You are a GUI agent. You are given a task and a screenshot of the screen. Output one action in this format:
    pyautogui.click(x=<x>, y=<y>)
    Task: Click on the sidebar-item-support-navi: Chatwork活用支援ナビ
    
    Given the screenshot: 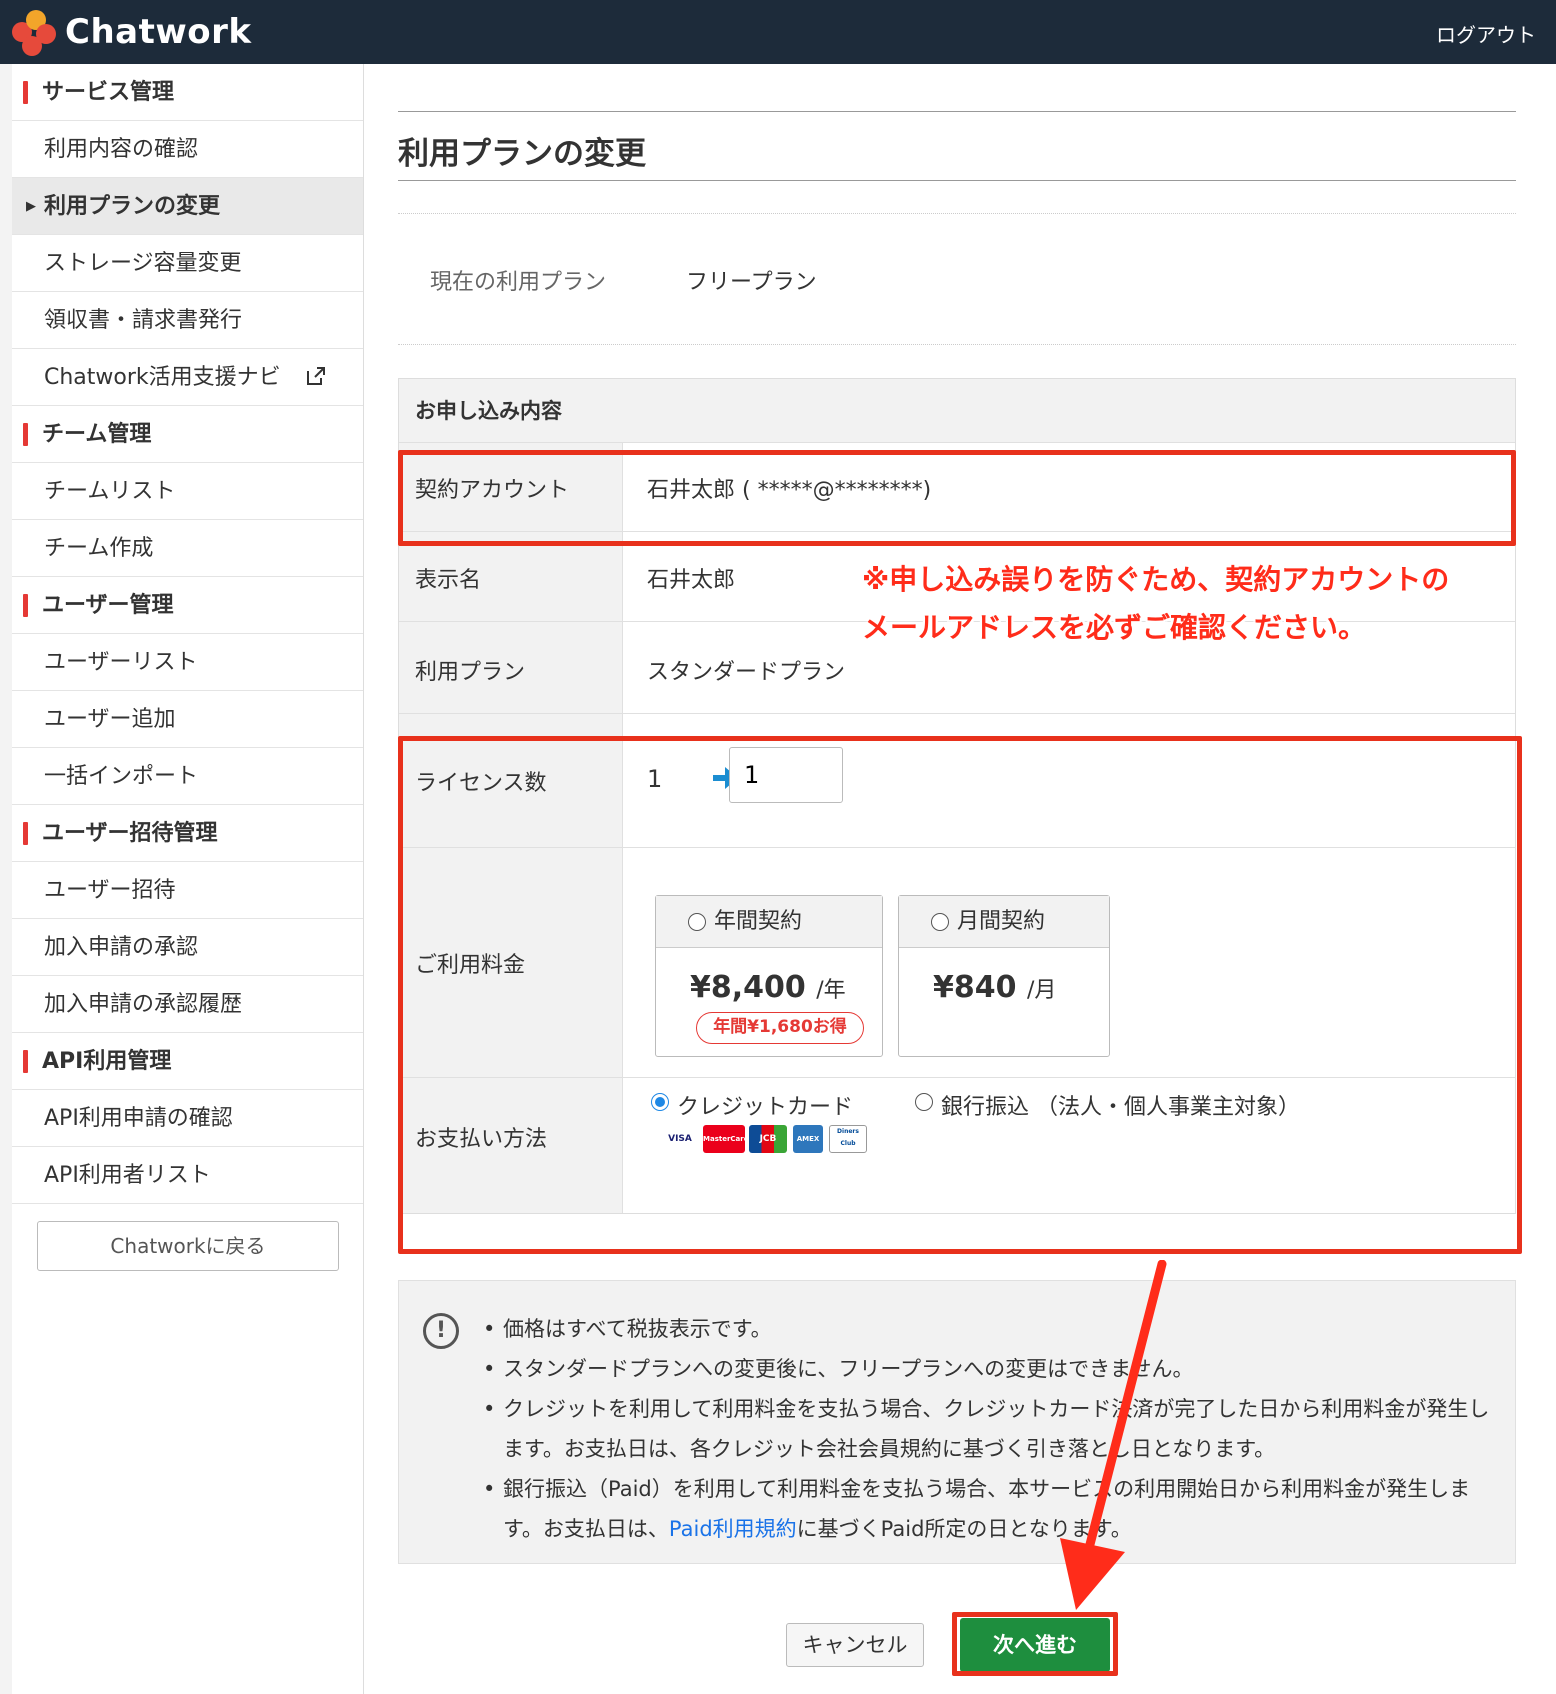 What is the action you would take?
    pyautogui.click(x=187, y=377)
    